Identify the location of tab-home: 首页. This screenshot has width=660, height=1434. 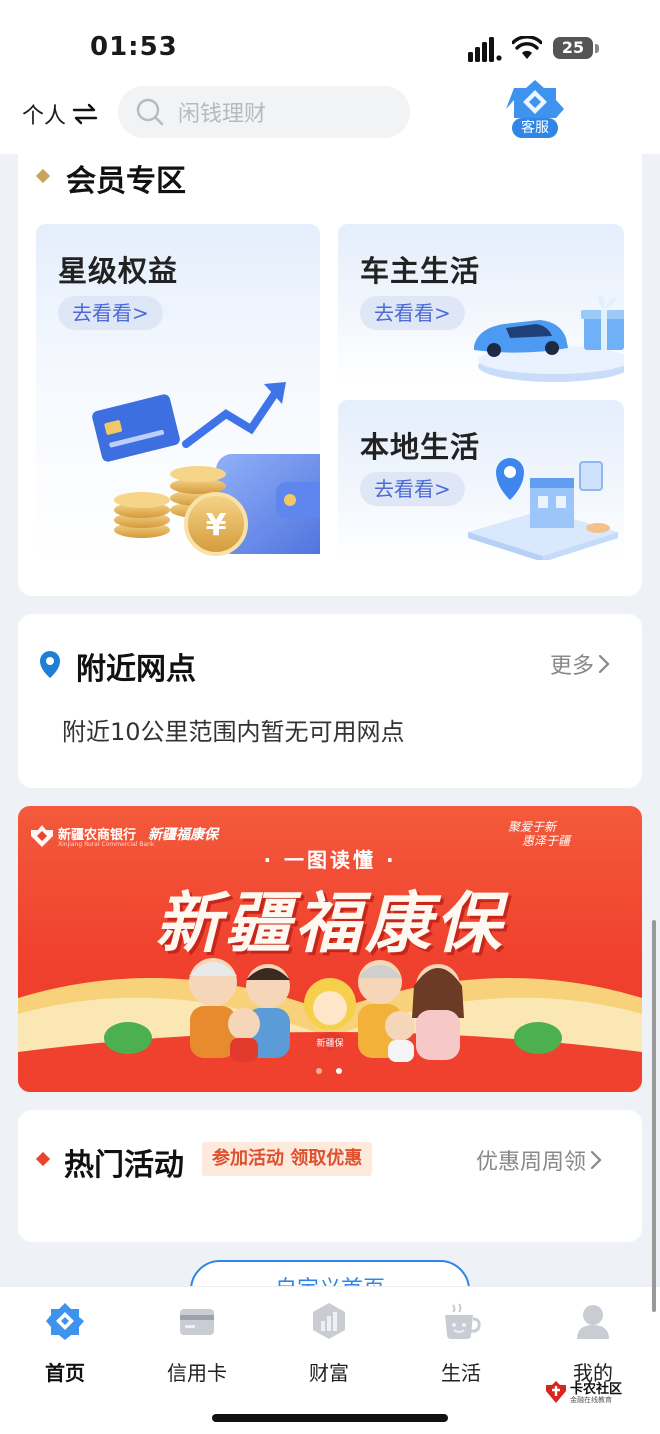
(65, 1343).